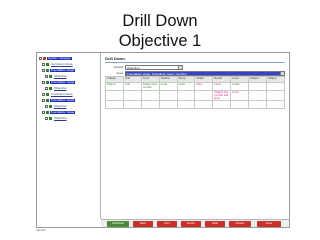  Describe the element at coordinates (114, 86) in the screenshot. I see `table-cell: Subject` at that location.